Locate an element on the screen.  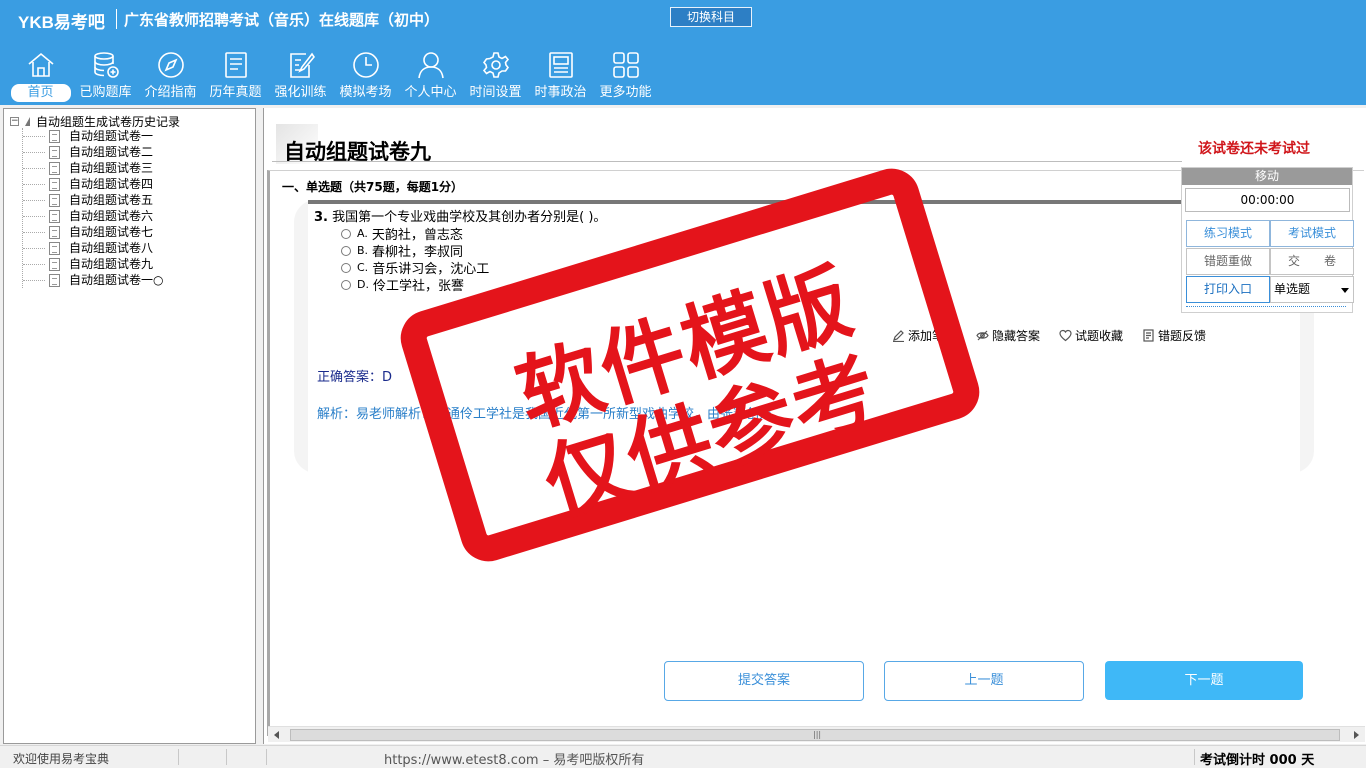
tree-item: 自动组题试卷五 is located at coordinates (93, 200).